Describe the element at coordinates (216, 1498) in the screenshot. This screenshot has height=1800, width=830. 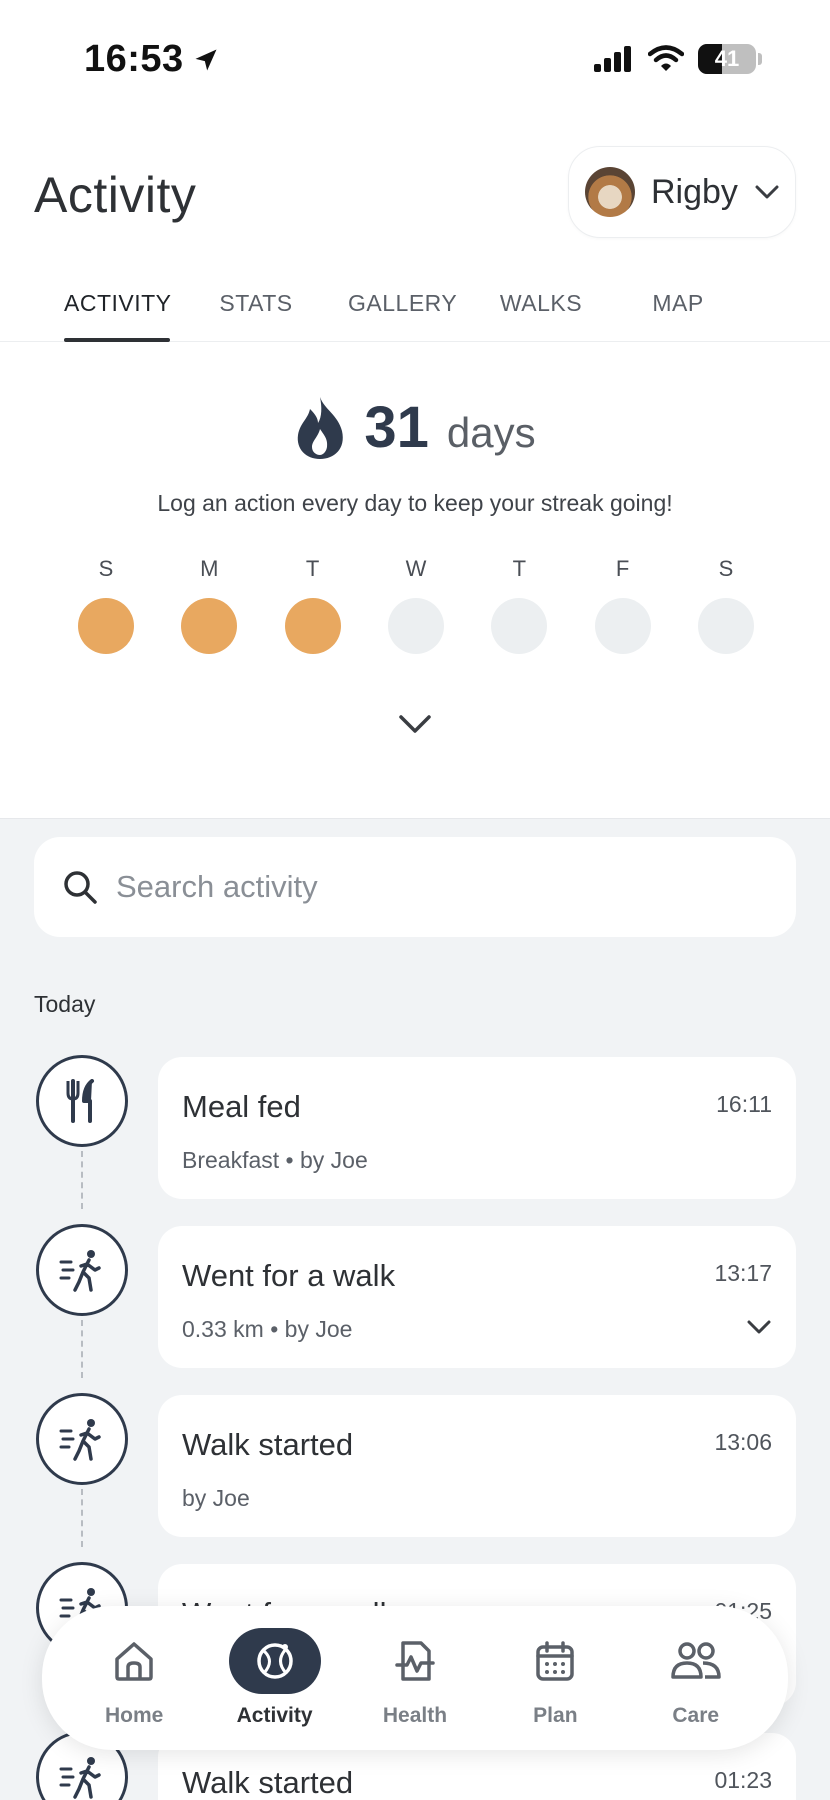
I see `card-subtitle: by Joe` at that location.